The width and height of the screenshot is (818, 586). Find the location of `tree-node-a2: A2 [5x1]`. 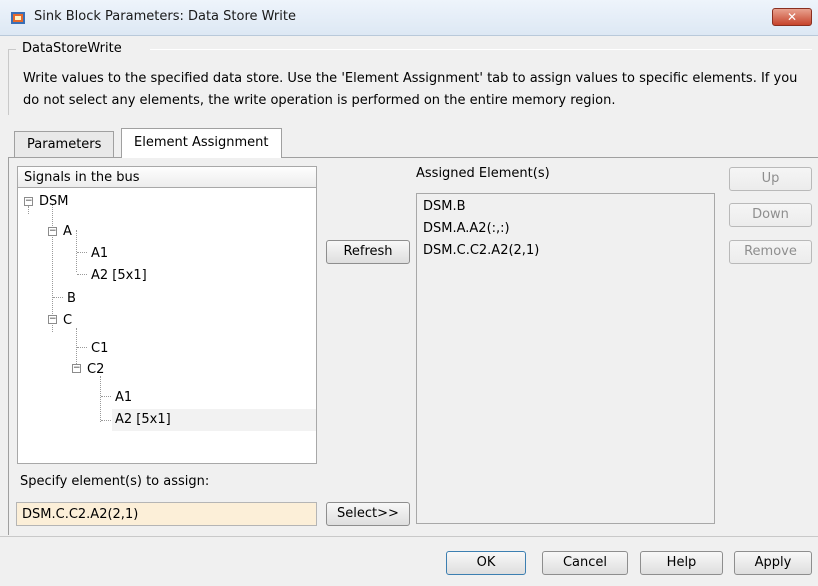

tree-node-a2: A2 [5x1] is located at coordinates (117, 276).